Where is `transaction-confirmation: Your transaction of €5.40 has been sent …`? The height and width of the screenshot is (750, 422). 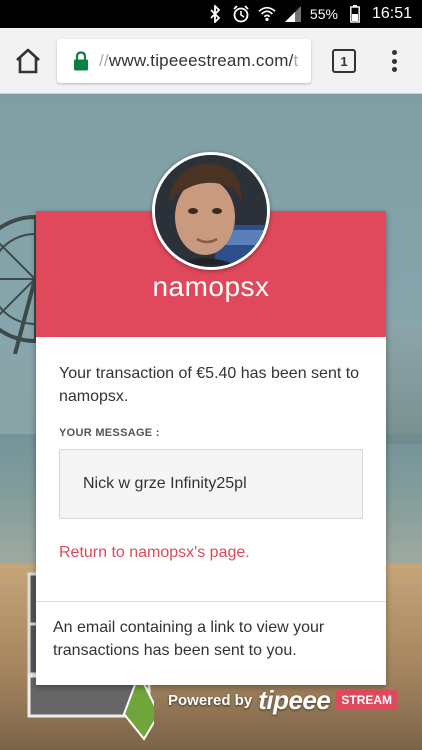
transaction-confirmation: Your transaction of €5.40 has been sent … is located at coordinates (209, 385).